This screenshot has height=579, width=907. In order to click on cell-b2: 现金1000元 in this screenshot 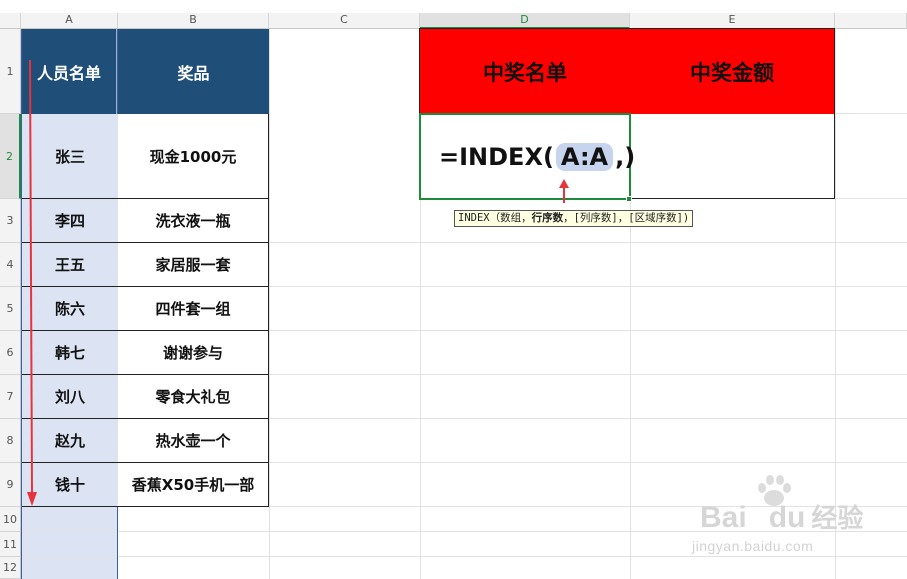, I will do `click(193, 156)`.